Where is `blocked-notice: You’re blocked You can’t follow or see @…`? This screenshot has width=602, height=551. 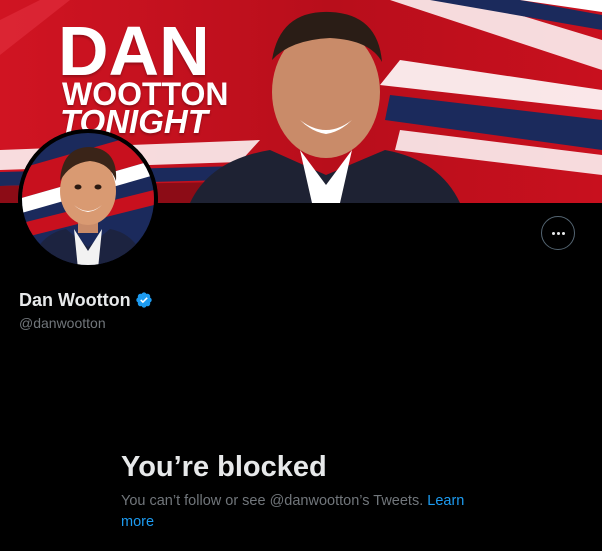
blocked-notice: You’re blocked You can’t follow or see @… is located at coordinates (306, 491).